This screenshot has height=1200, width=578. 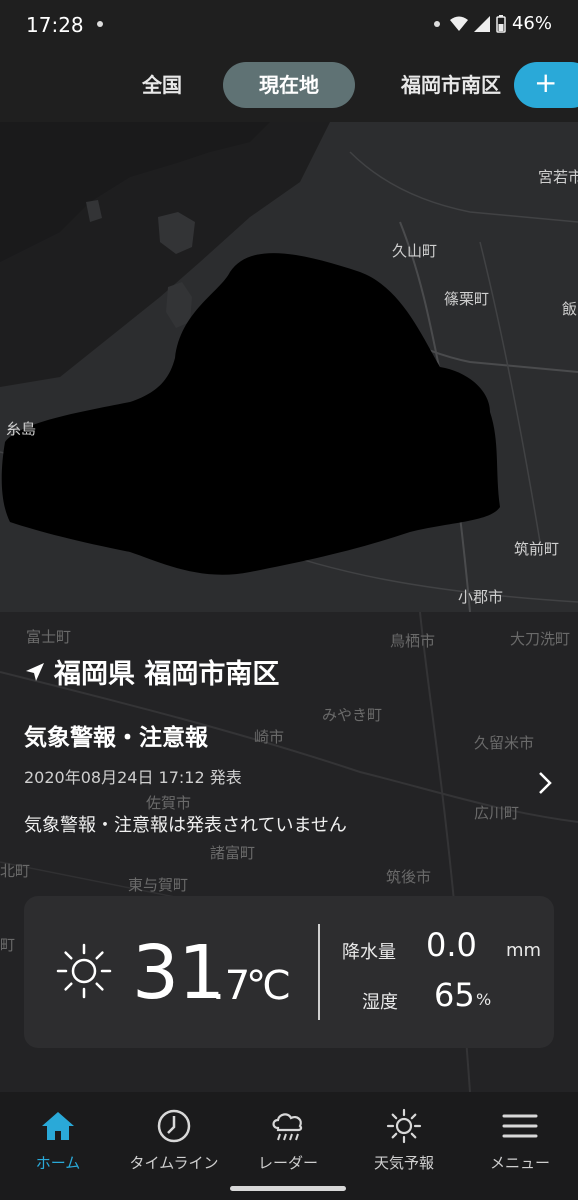 What do you see at coordinates (451, 85) in the screenshot?
I see `tab-fukuoka-minami: 福岡市南区` at bounding box center [451, 85].